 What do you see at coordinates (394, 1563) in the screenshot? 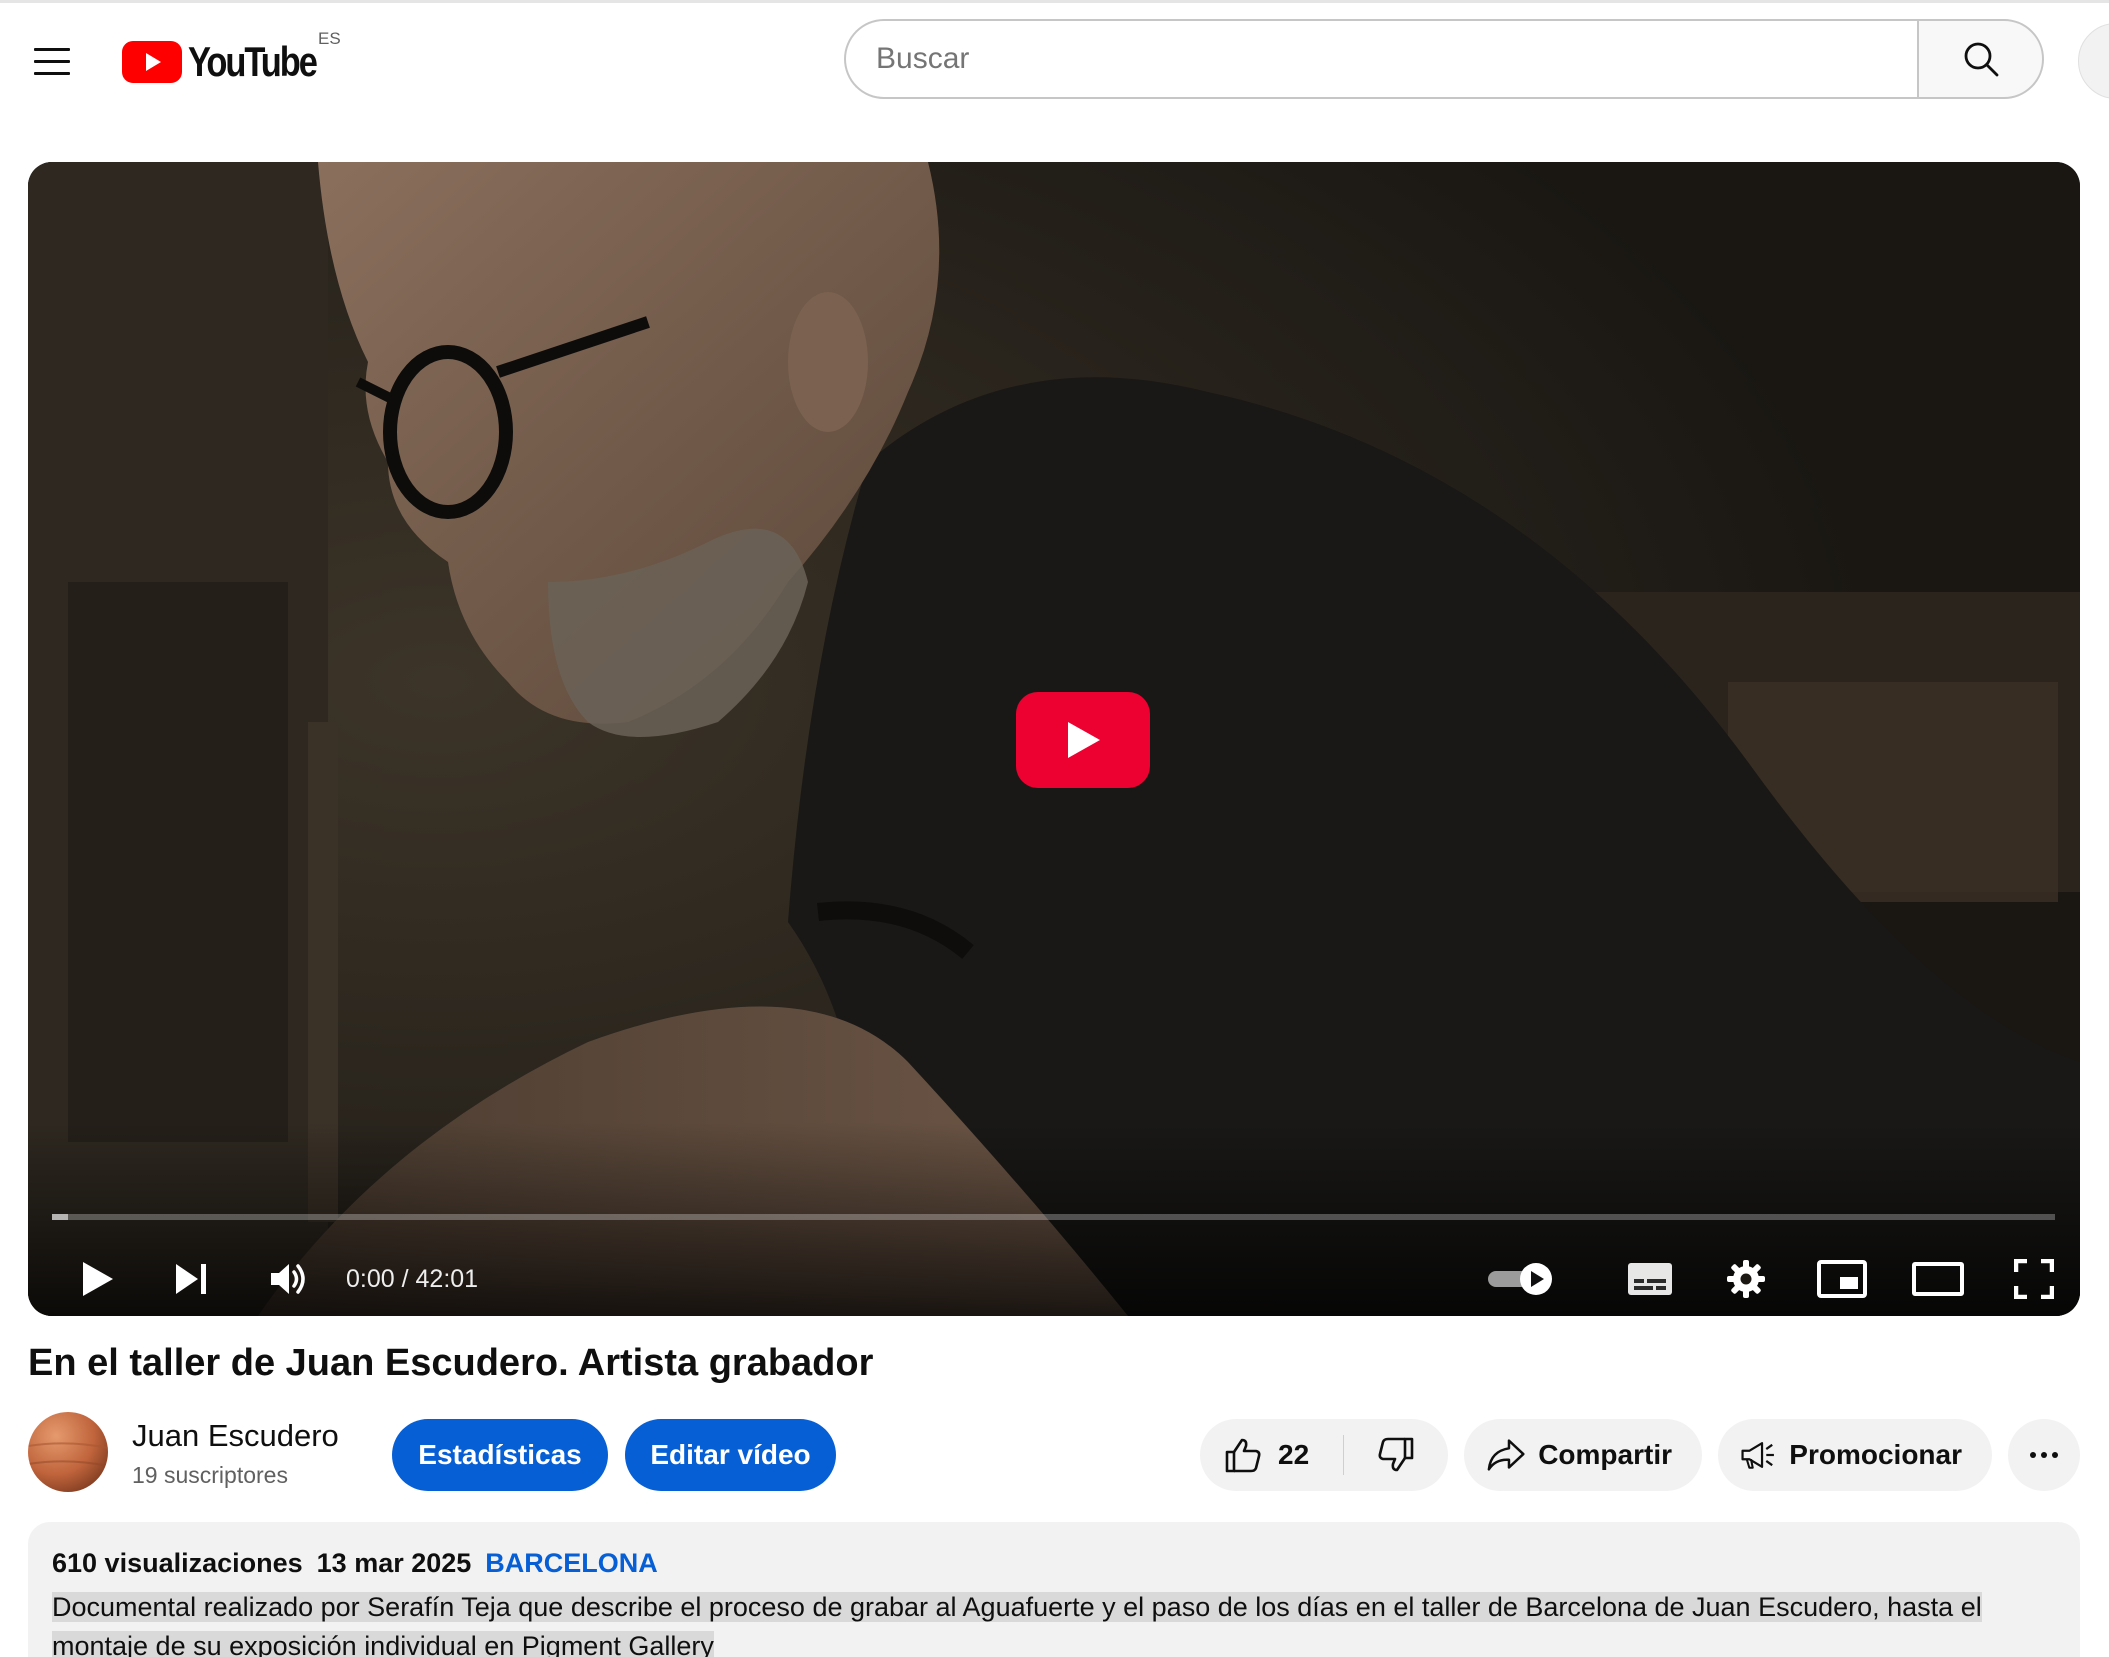
I see `upload-date: 13 mar 2025` at bounding box center [394, 1563].